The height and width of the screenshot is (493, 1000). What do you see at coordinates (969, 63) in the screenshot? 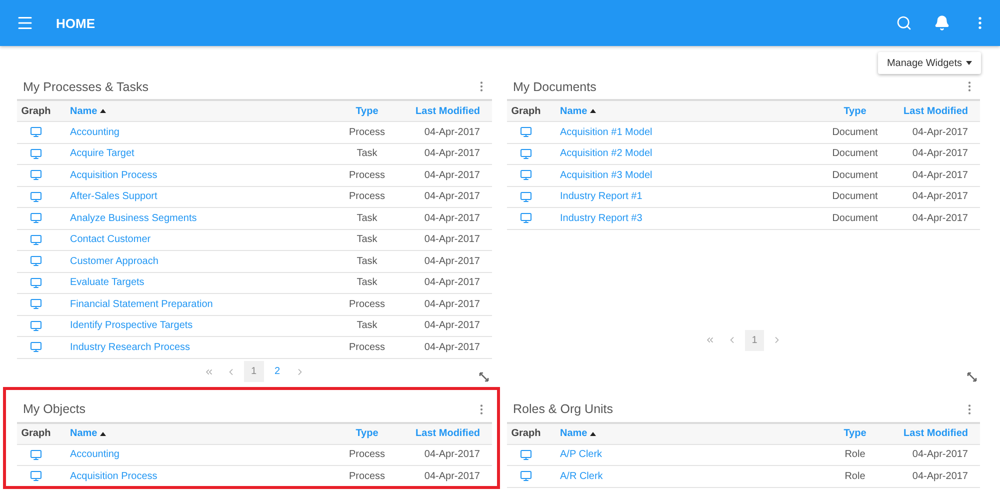
I see `caret-icon` at bounding box center [969, 63].